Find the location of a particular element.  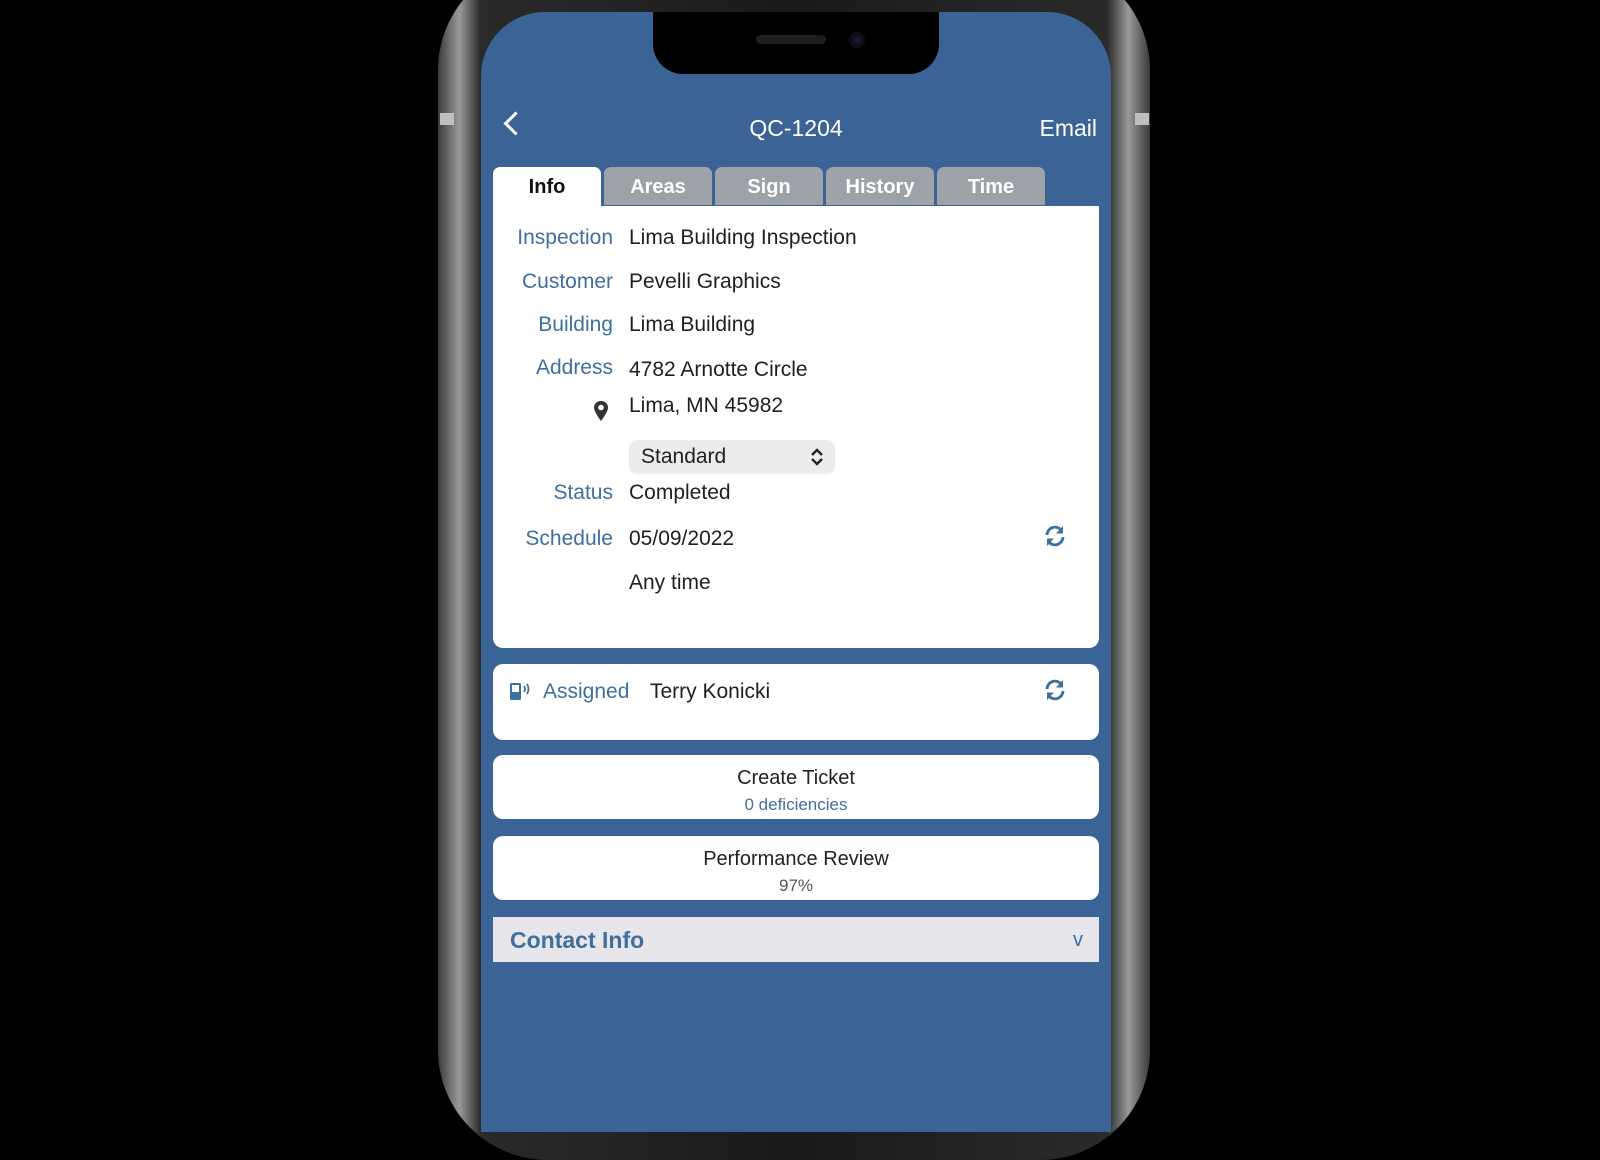

schedule-date: 05/09/2022 is located at coordinates (681, 539).